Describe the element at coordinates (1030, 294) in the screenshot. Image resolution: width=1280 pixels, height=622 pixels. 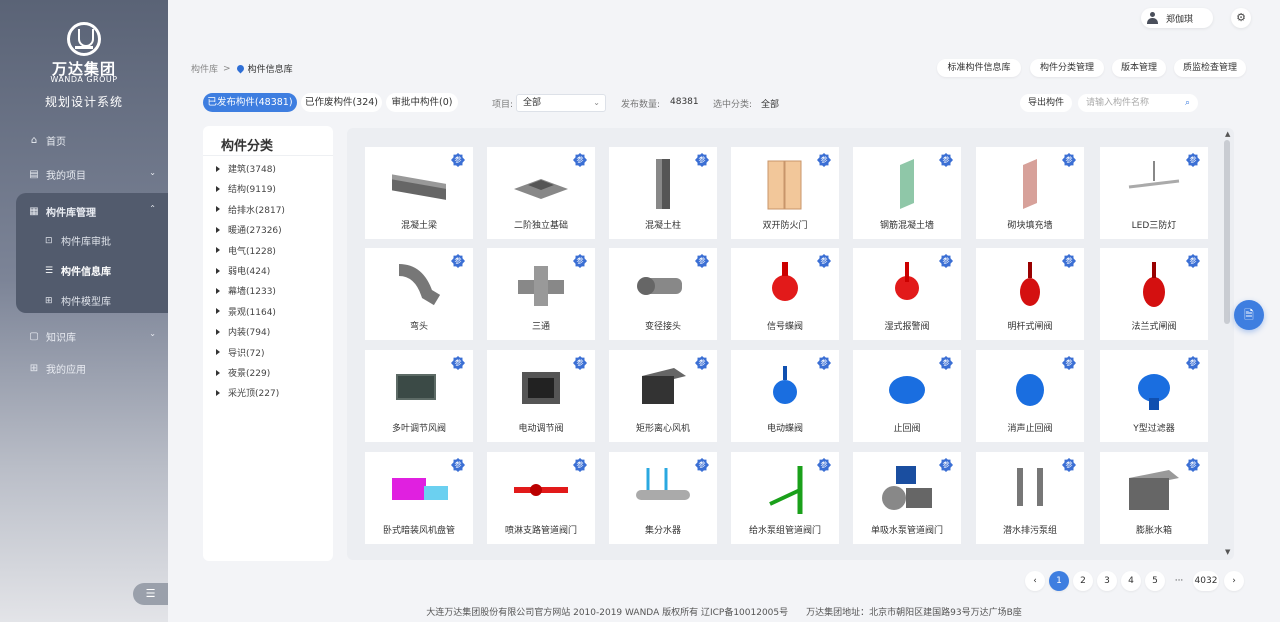
I see `component-card: 参明杆式闸阀` at that location.